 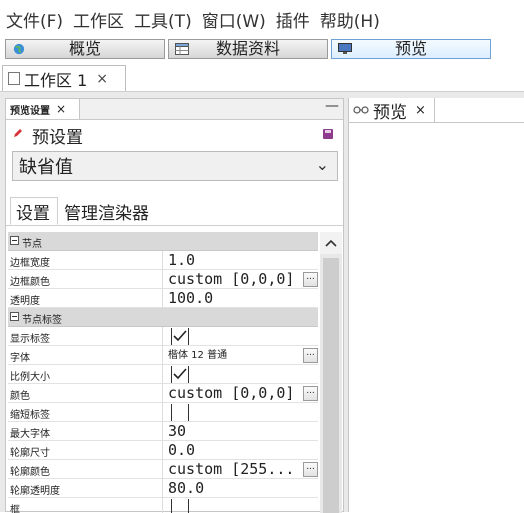 What do you see at coordinates (30, 263) in the screenshot?
I see `property-name: 边框宽度` at bounding box center [30, 263].